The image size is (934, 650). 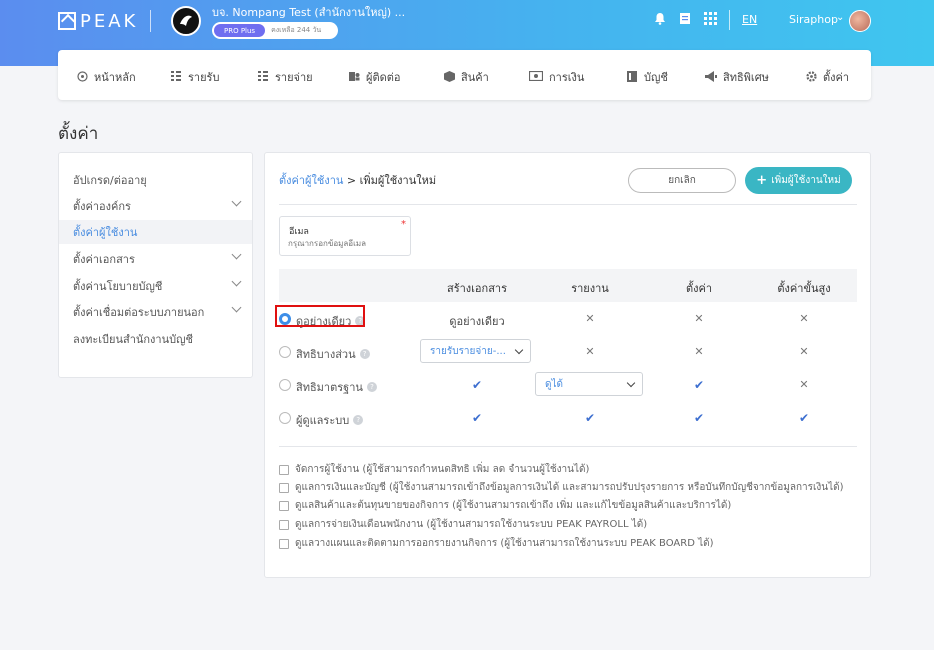 I want to click on user-avatar, so click(x=860, y=21).